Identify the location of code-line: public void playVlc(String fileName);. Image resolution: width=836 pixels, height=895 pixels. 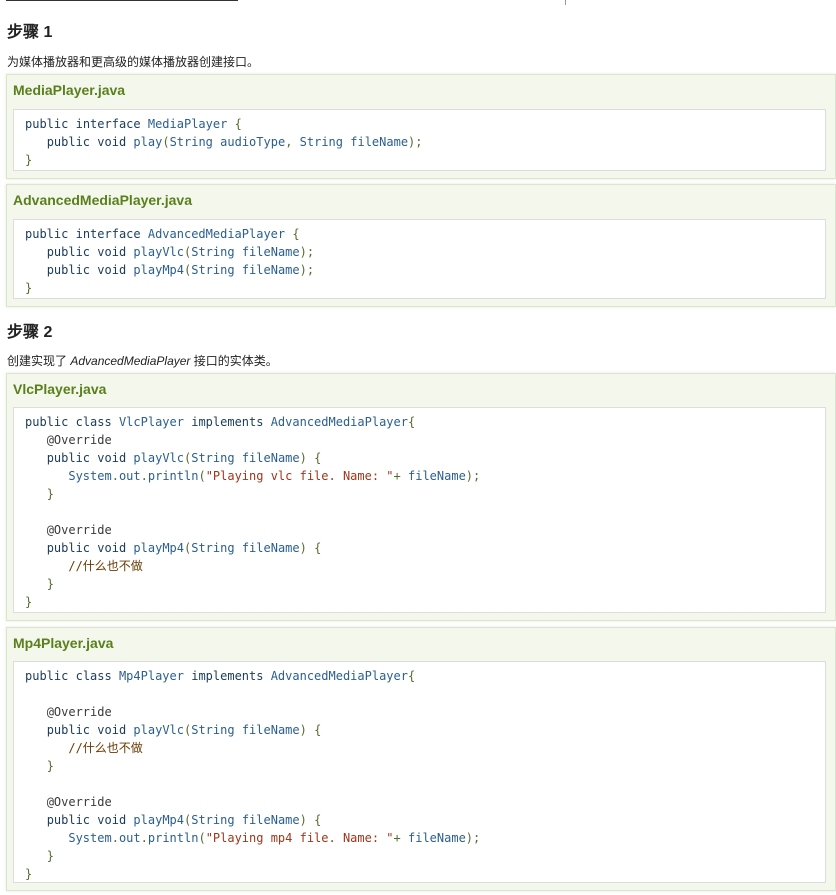
(169, 252).